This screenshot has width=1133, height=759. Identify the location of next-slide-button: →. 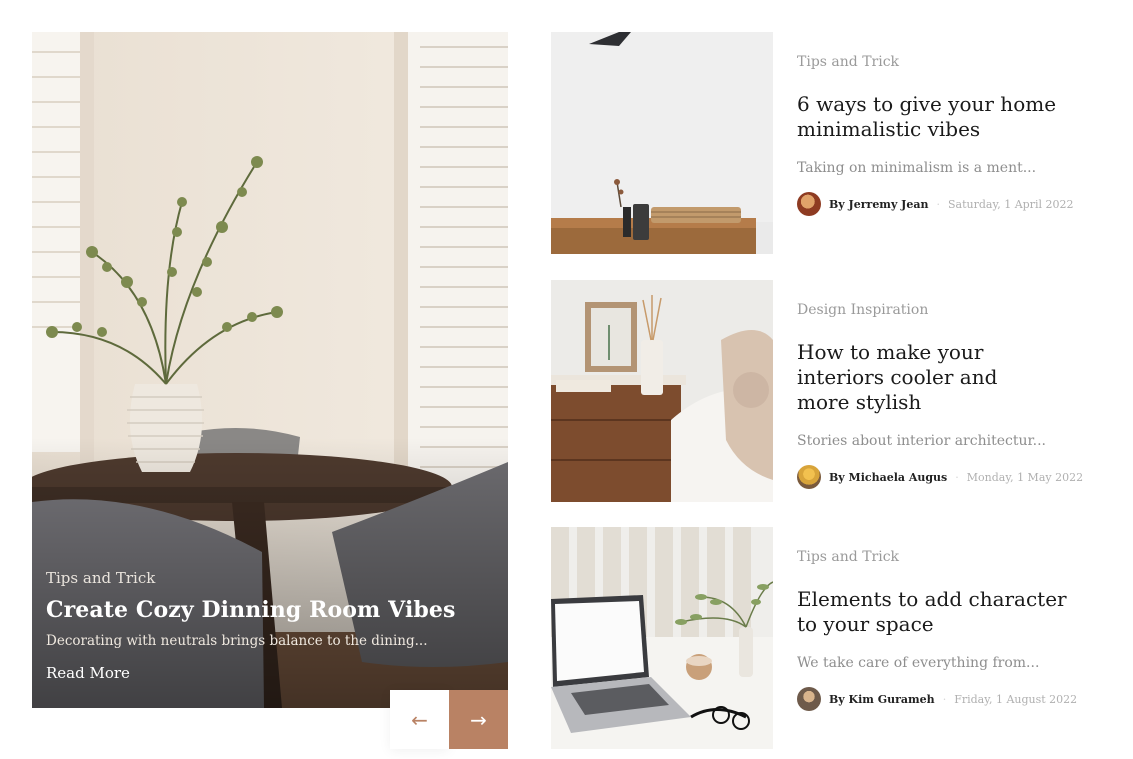
(478, 719).